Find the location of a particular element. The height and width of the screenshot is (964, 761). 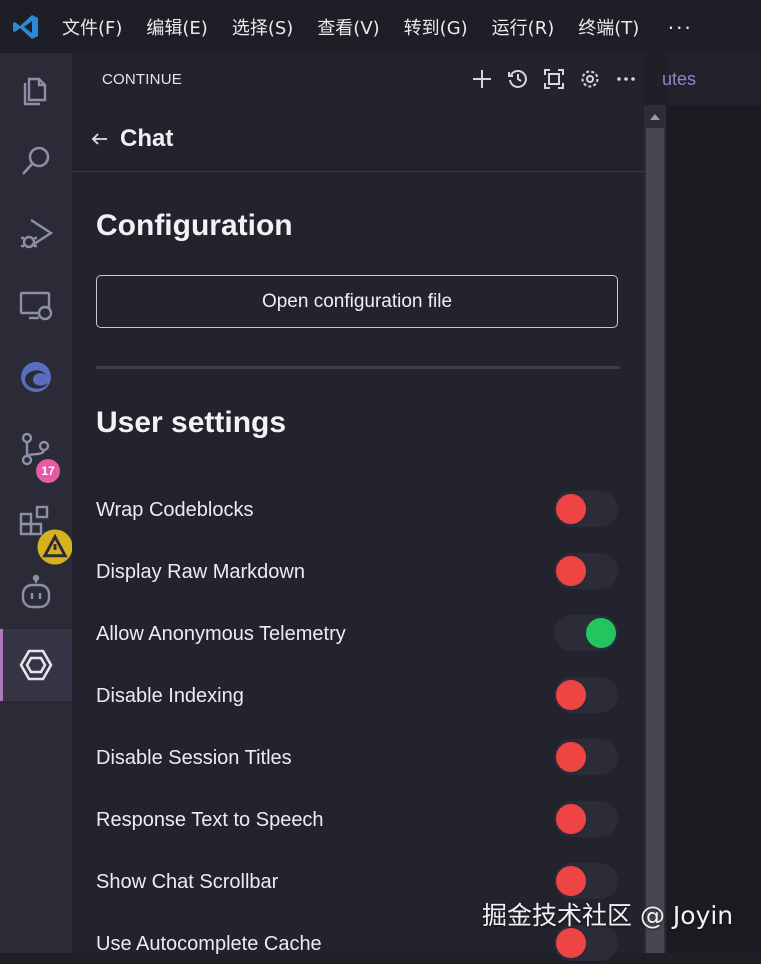

menu-edit: 编辑(E) is located at coordinates (176, 27).